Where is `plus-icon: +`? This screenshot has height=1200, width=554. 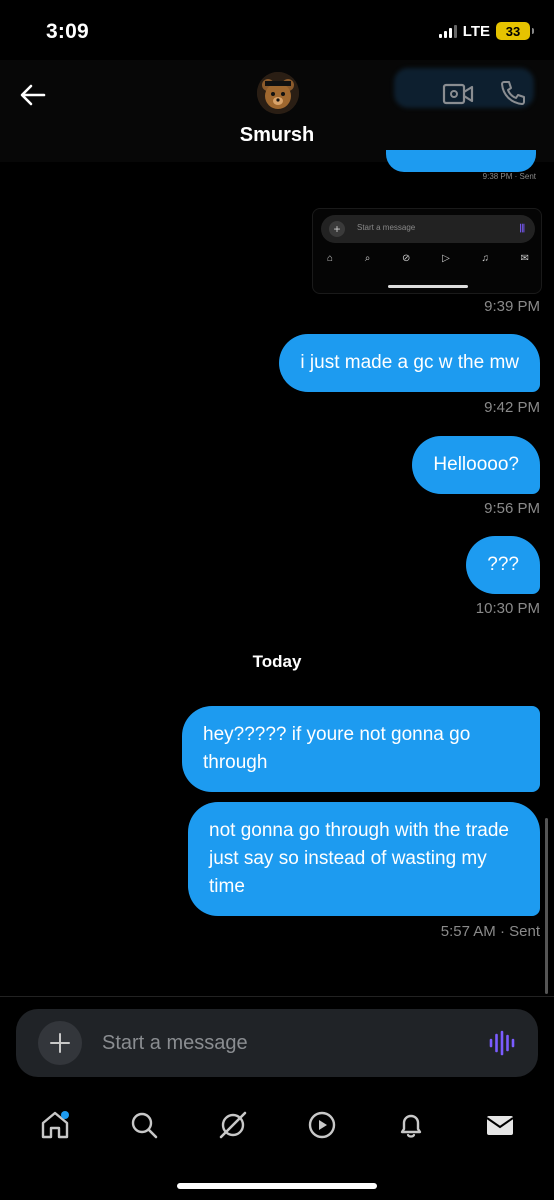
plus-icon: + is located at coordinates (337, 229).